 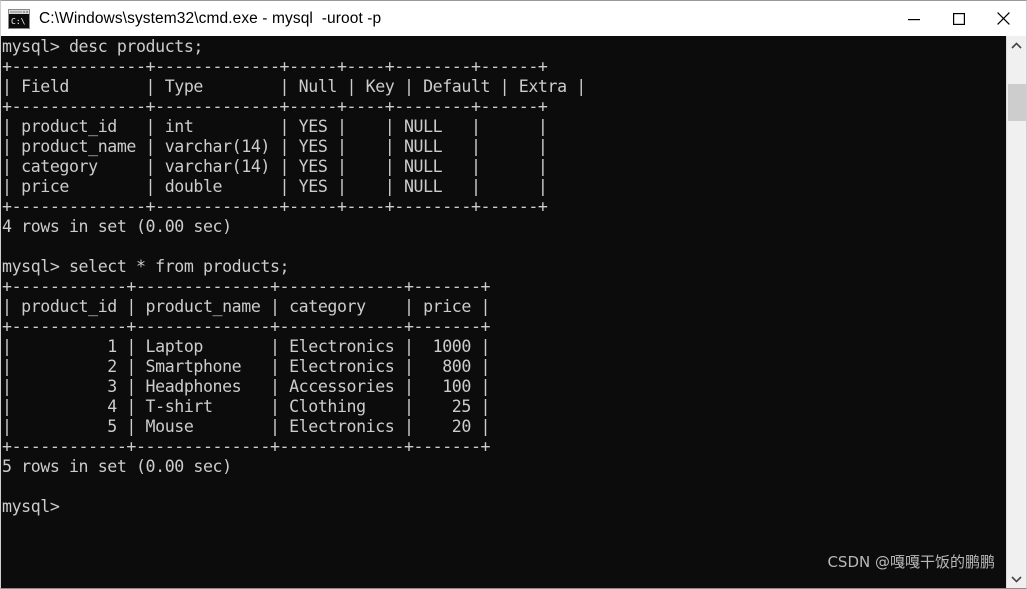 What do you see at coordinates (913, 18) in the screenshot?
I see `minimize-button` at bounding box center [913, 18].